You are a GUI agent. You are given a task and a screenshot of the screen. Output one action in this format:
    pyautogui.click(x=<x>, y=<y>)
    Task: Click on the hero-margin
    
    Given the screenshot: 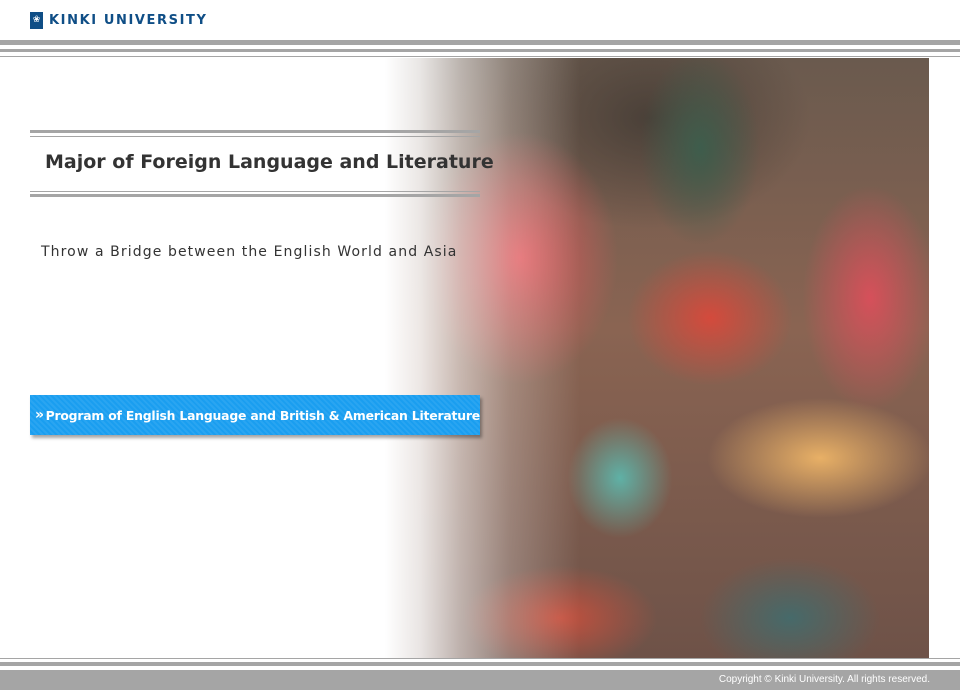 What is the action you would take?
    pyautogui.click(x=944, y=358)
    